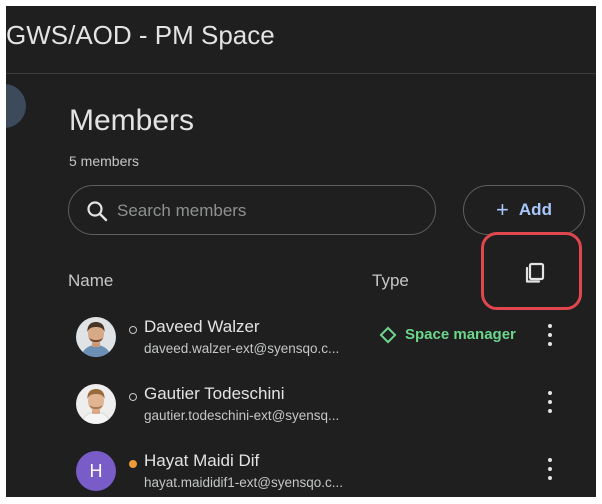 Image resolution: width=602 pixels, height=504 pixels. I want to click on role-badge: Space manager, so click(447, 334).